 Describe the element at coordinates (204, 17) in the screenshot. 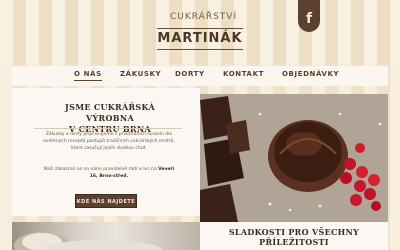

I see `logo-tagline: CUKRÁŘSTVÍ` at that location.